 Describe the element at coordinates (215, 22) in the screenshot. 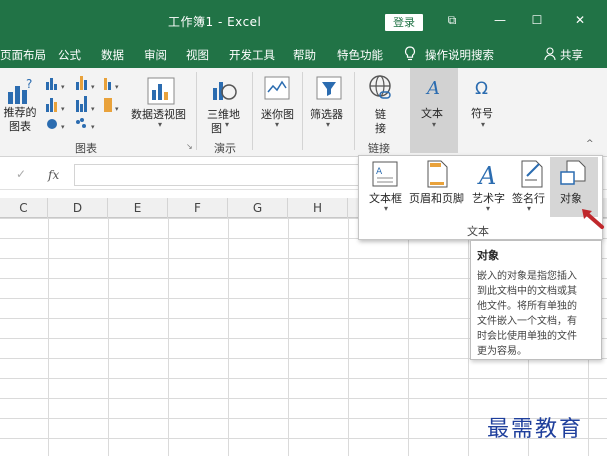

I see `window-title: 工作簿1 - Excel` at that location.